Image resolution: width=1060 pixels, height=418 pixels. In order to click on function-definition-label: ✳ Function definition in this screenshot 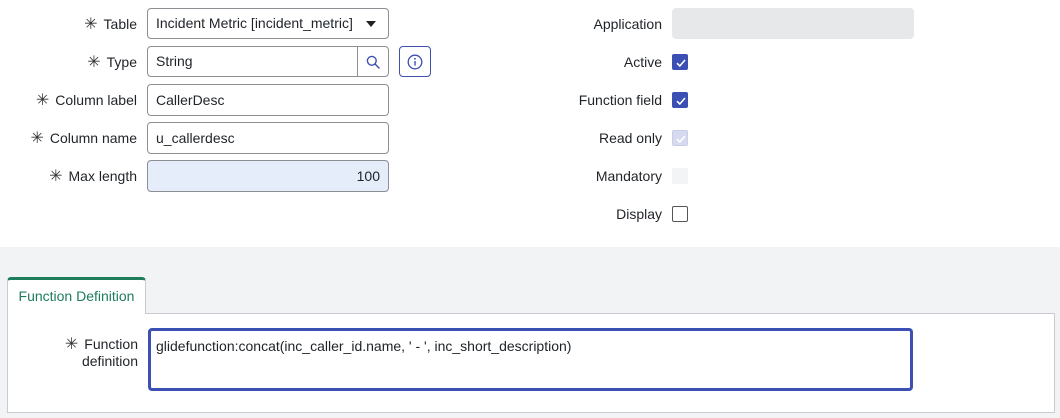, I will do `click(101, 352)`.